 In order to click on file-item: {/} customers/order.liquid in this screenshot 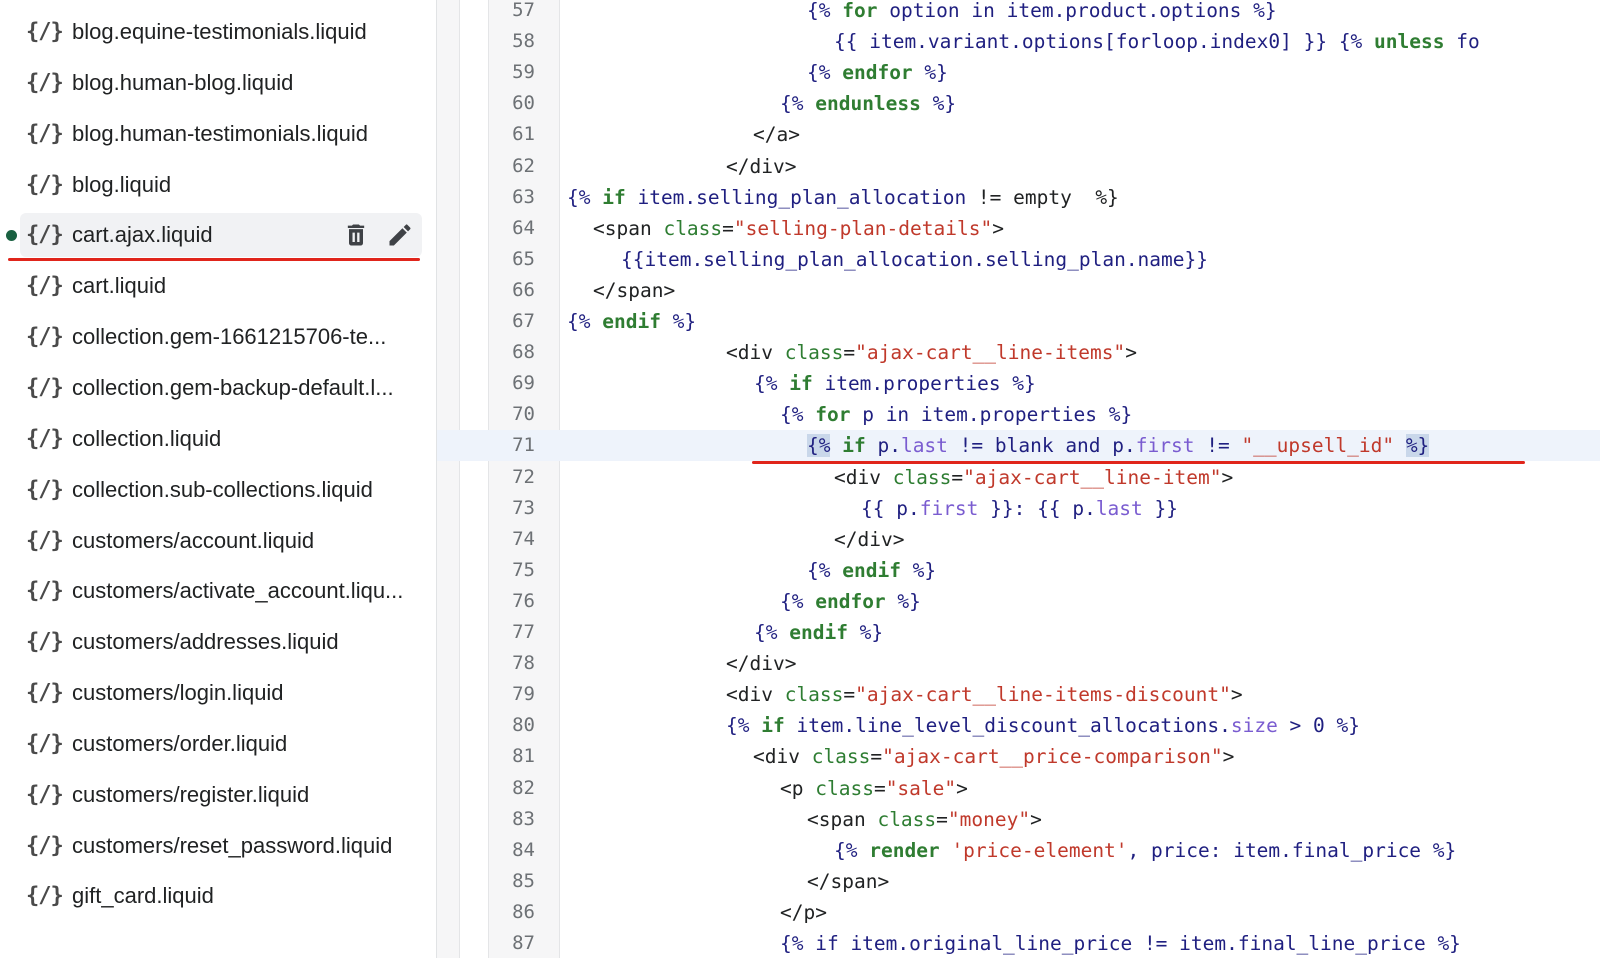, I will do `click(221, 744)`.